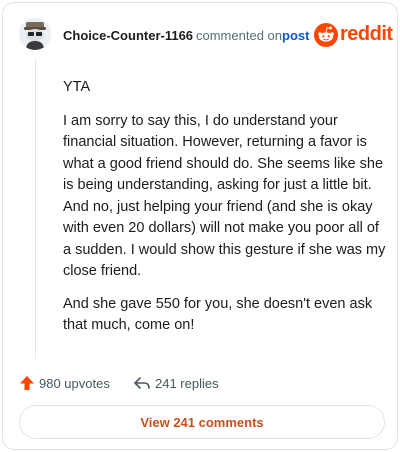 The width and height of the screenshot is (400, 452). What do you see at coordinates (326, 35) in the screenshot?
I see `reddit-logo-icon` at bounding box center [326, 35].